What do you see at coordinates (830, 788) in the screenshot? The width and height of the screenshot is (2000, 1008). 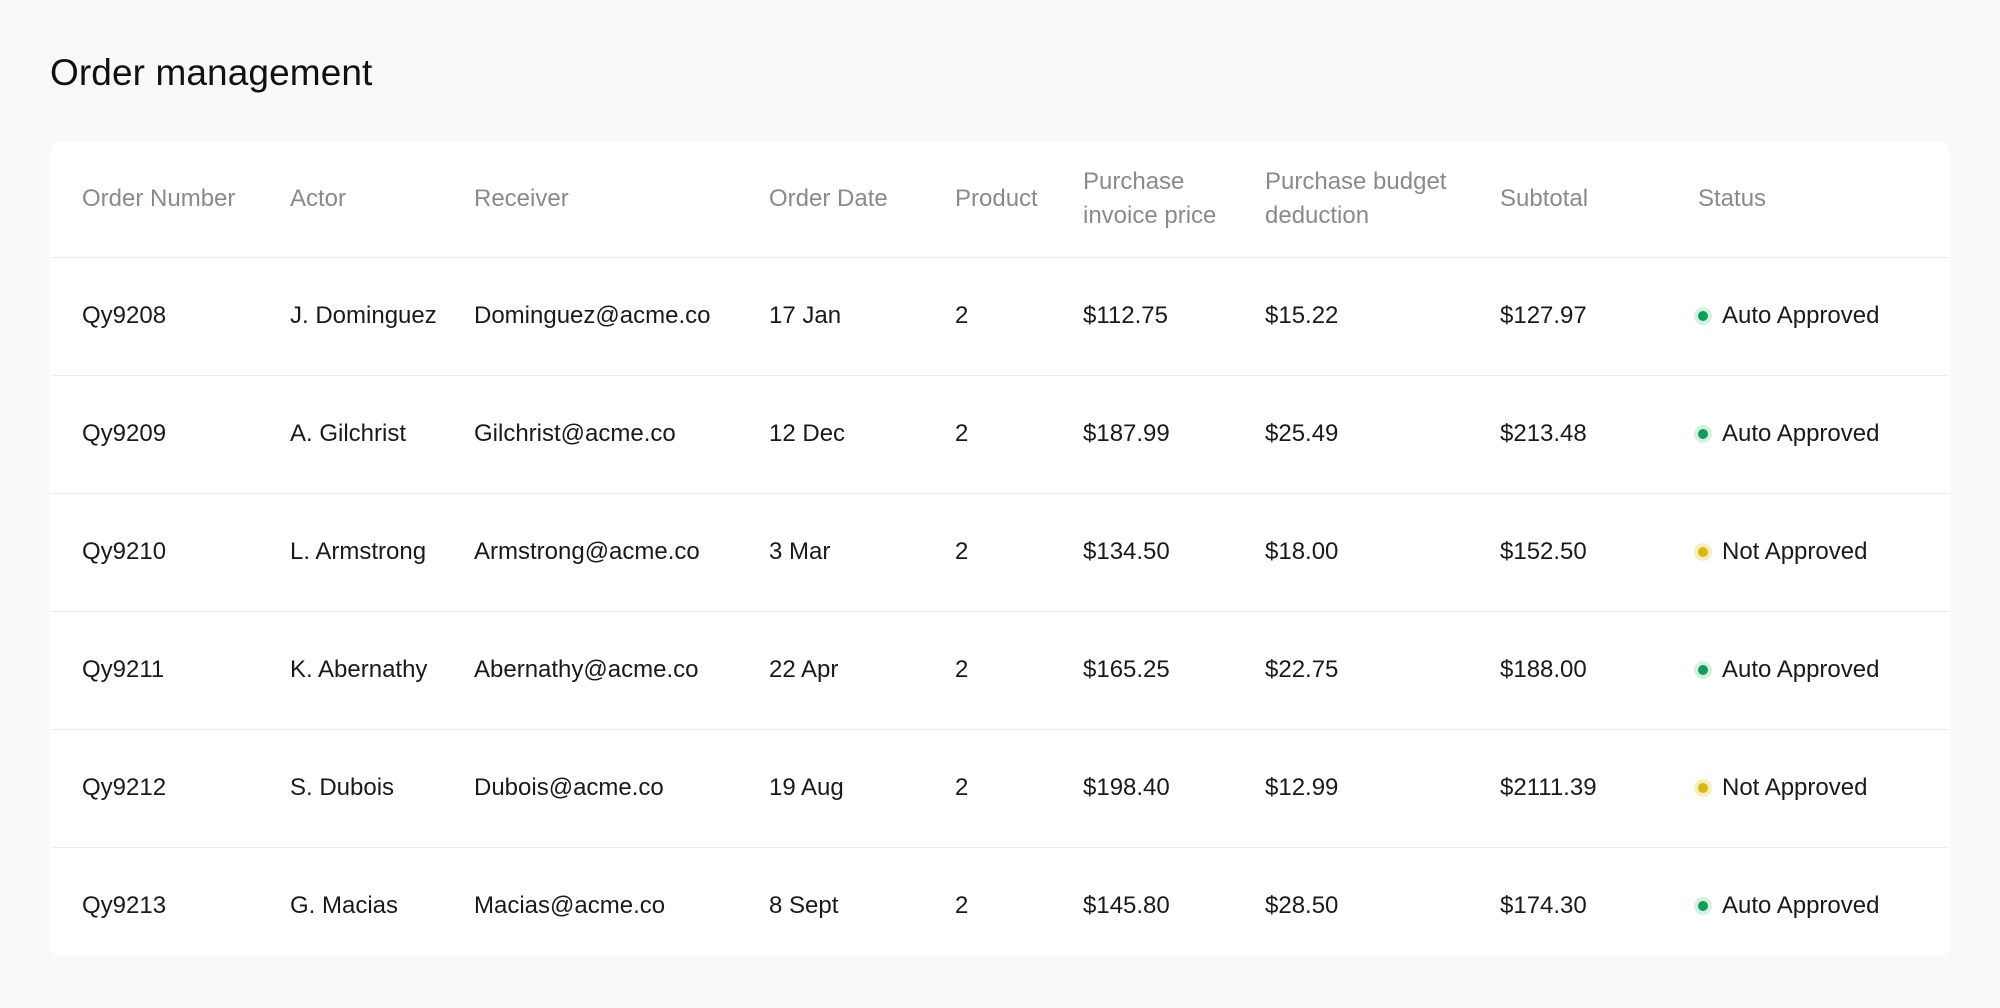 I see `order-date-cell: 19 Aug` at bounding box center [830, 788].